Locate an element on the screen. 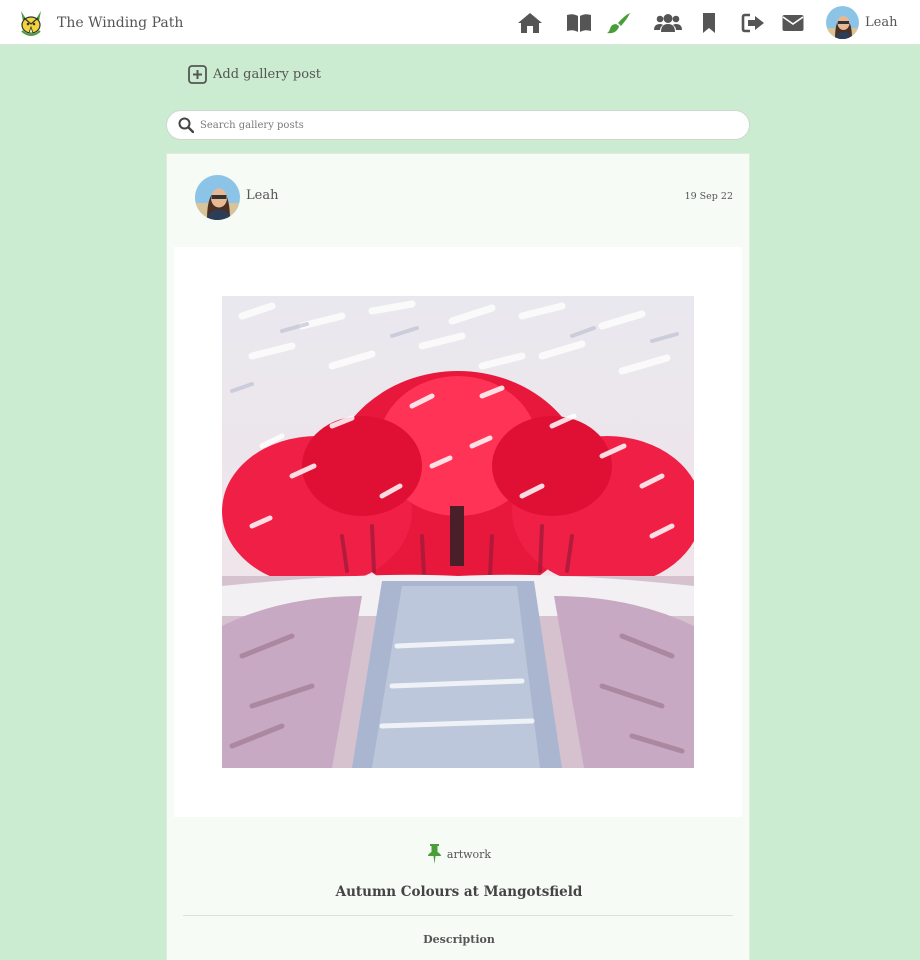 This screenshot has height=960, width=920. add-gallery-post-button: Add gallery post is located at coordinates (254, 74).